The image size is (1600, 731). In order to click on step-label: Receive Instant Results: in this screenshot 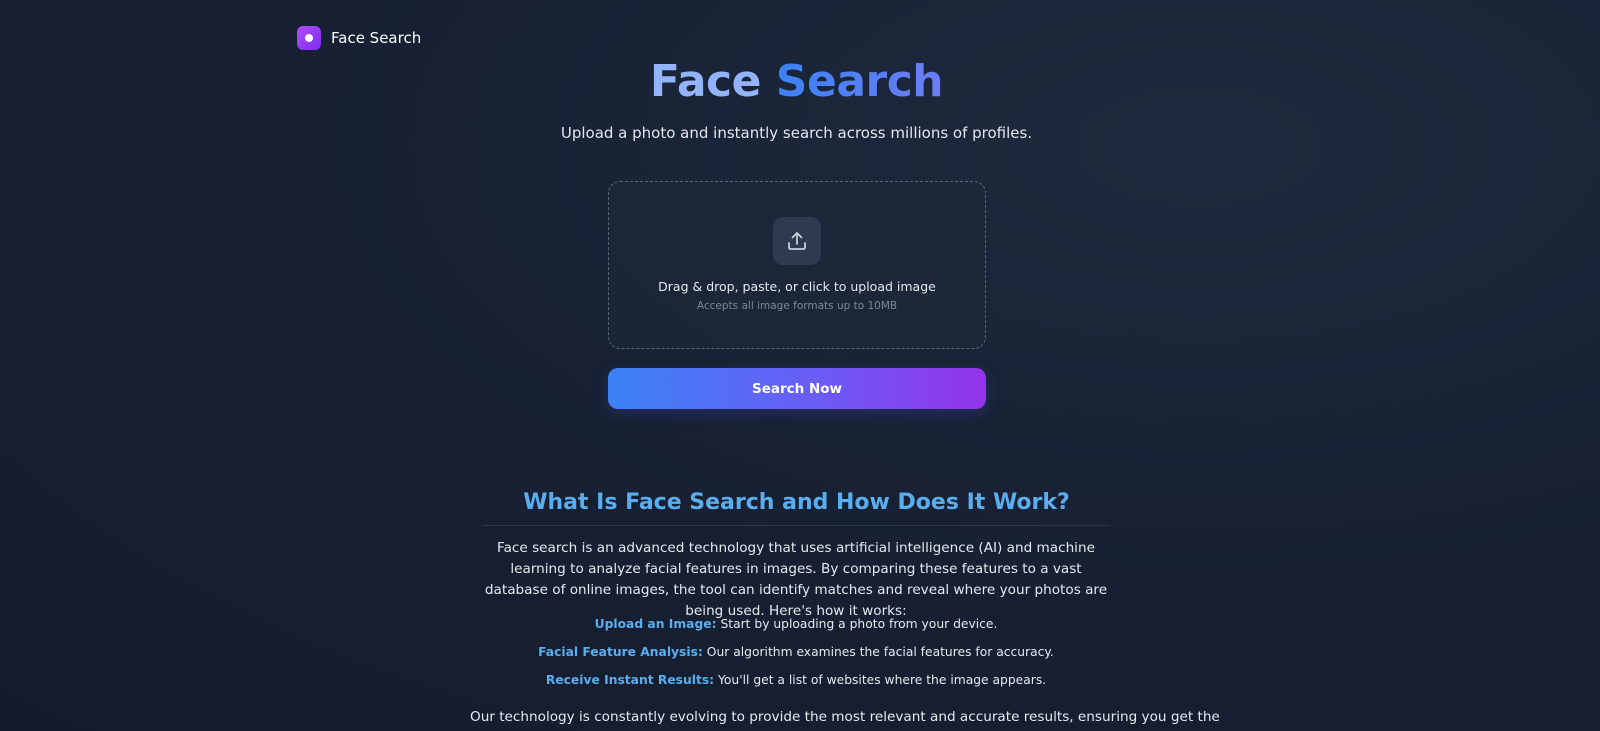, I will do `click(630, 680)`.